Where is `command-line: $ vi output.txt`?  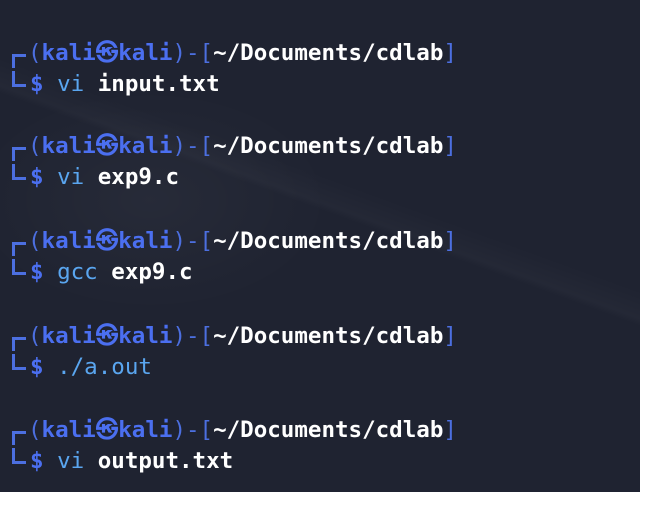 command-line: $ vi output.txt is located at coordinates (122, 461).